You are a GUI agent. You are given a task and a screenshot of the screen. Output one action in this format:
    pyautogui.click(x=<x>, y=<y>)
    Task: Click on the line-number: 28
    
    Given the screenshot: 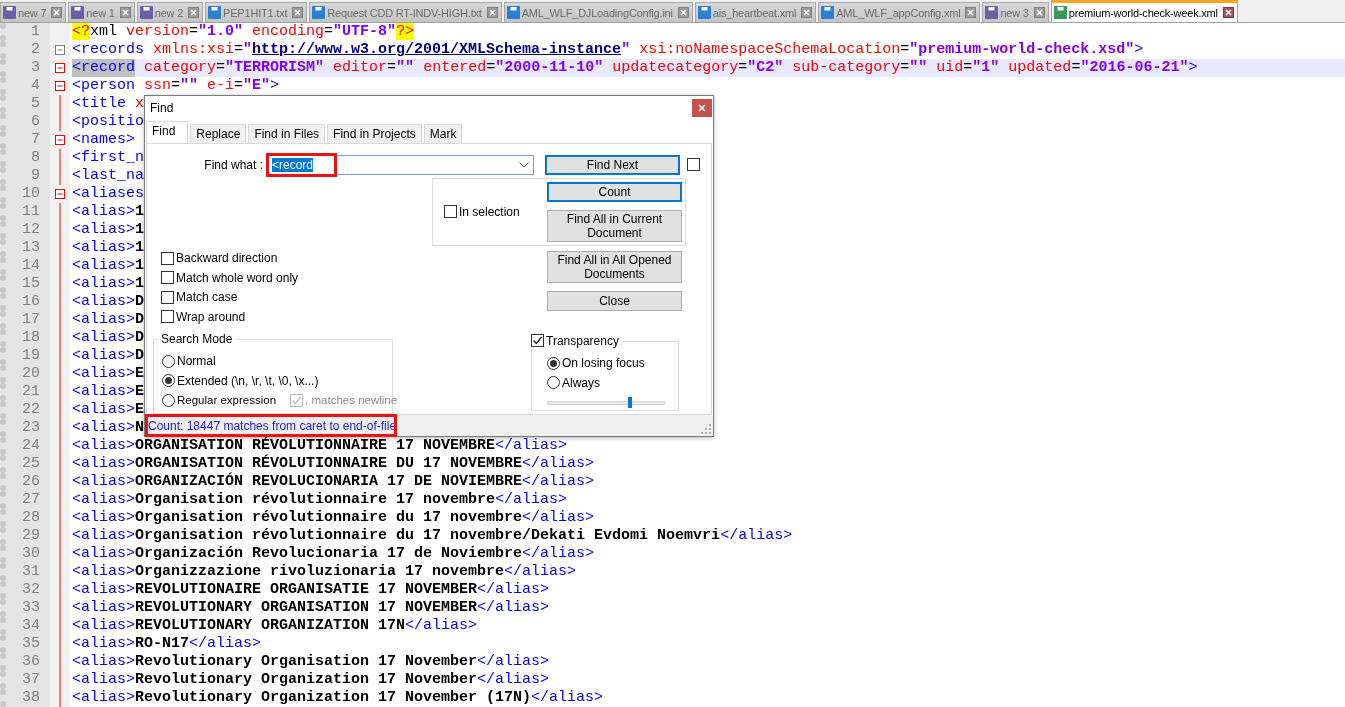 What is the action you would take?
    pyautogui.click(x=25, y=518)
    